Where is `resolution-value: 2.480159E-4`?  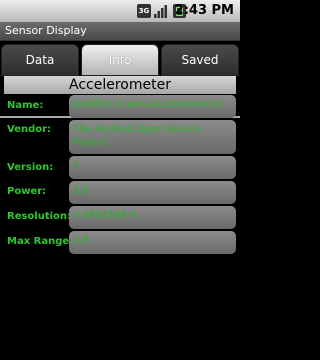 resolution-value: 2.480159E-4 is located at coordinates (152, 217).